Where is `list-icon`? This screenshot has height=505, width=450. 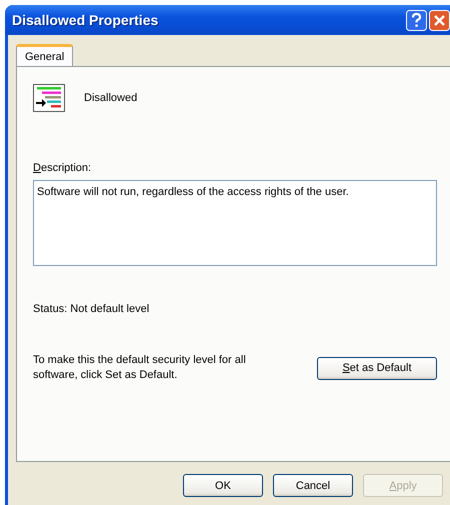 list-icon is located at coordinates (49, 98).